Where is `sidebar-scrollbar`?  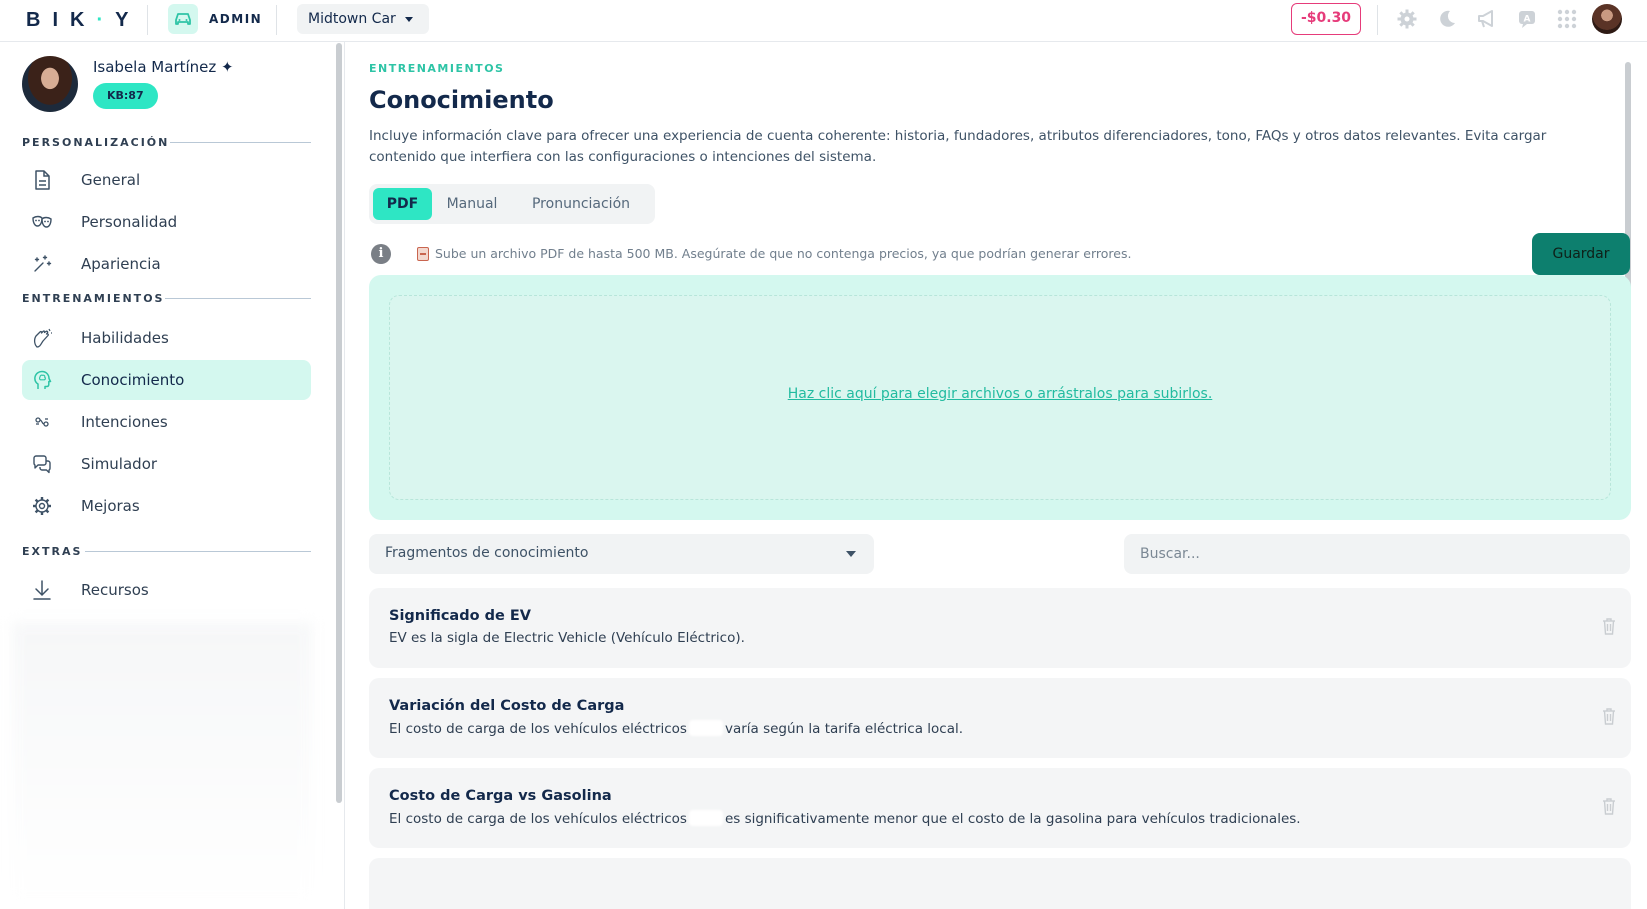 sidebar-scrollbar is located at coordinates (339, 423).